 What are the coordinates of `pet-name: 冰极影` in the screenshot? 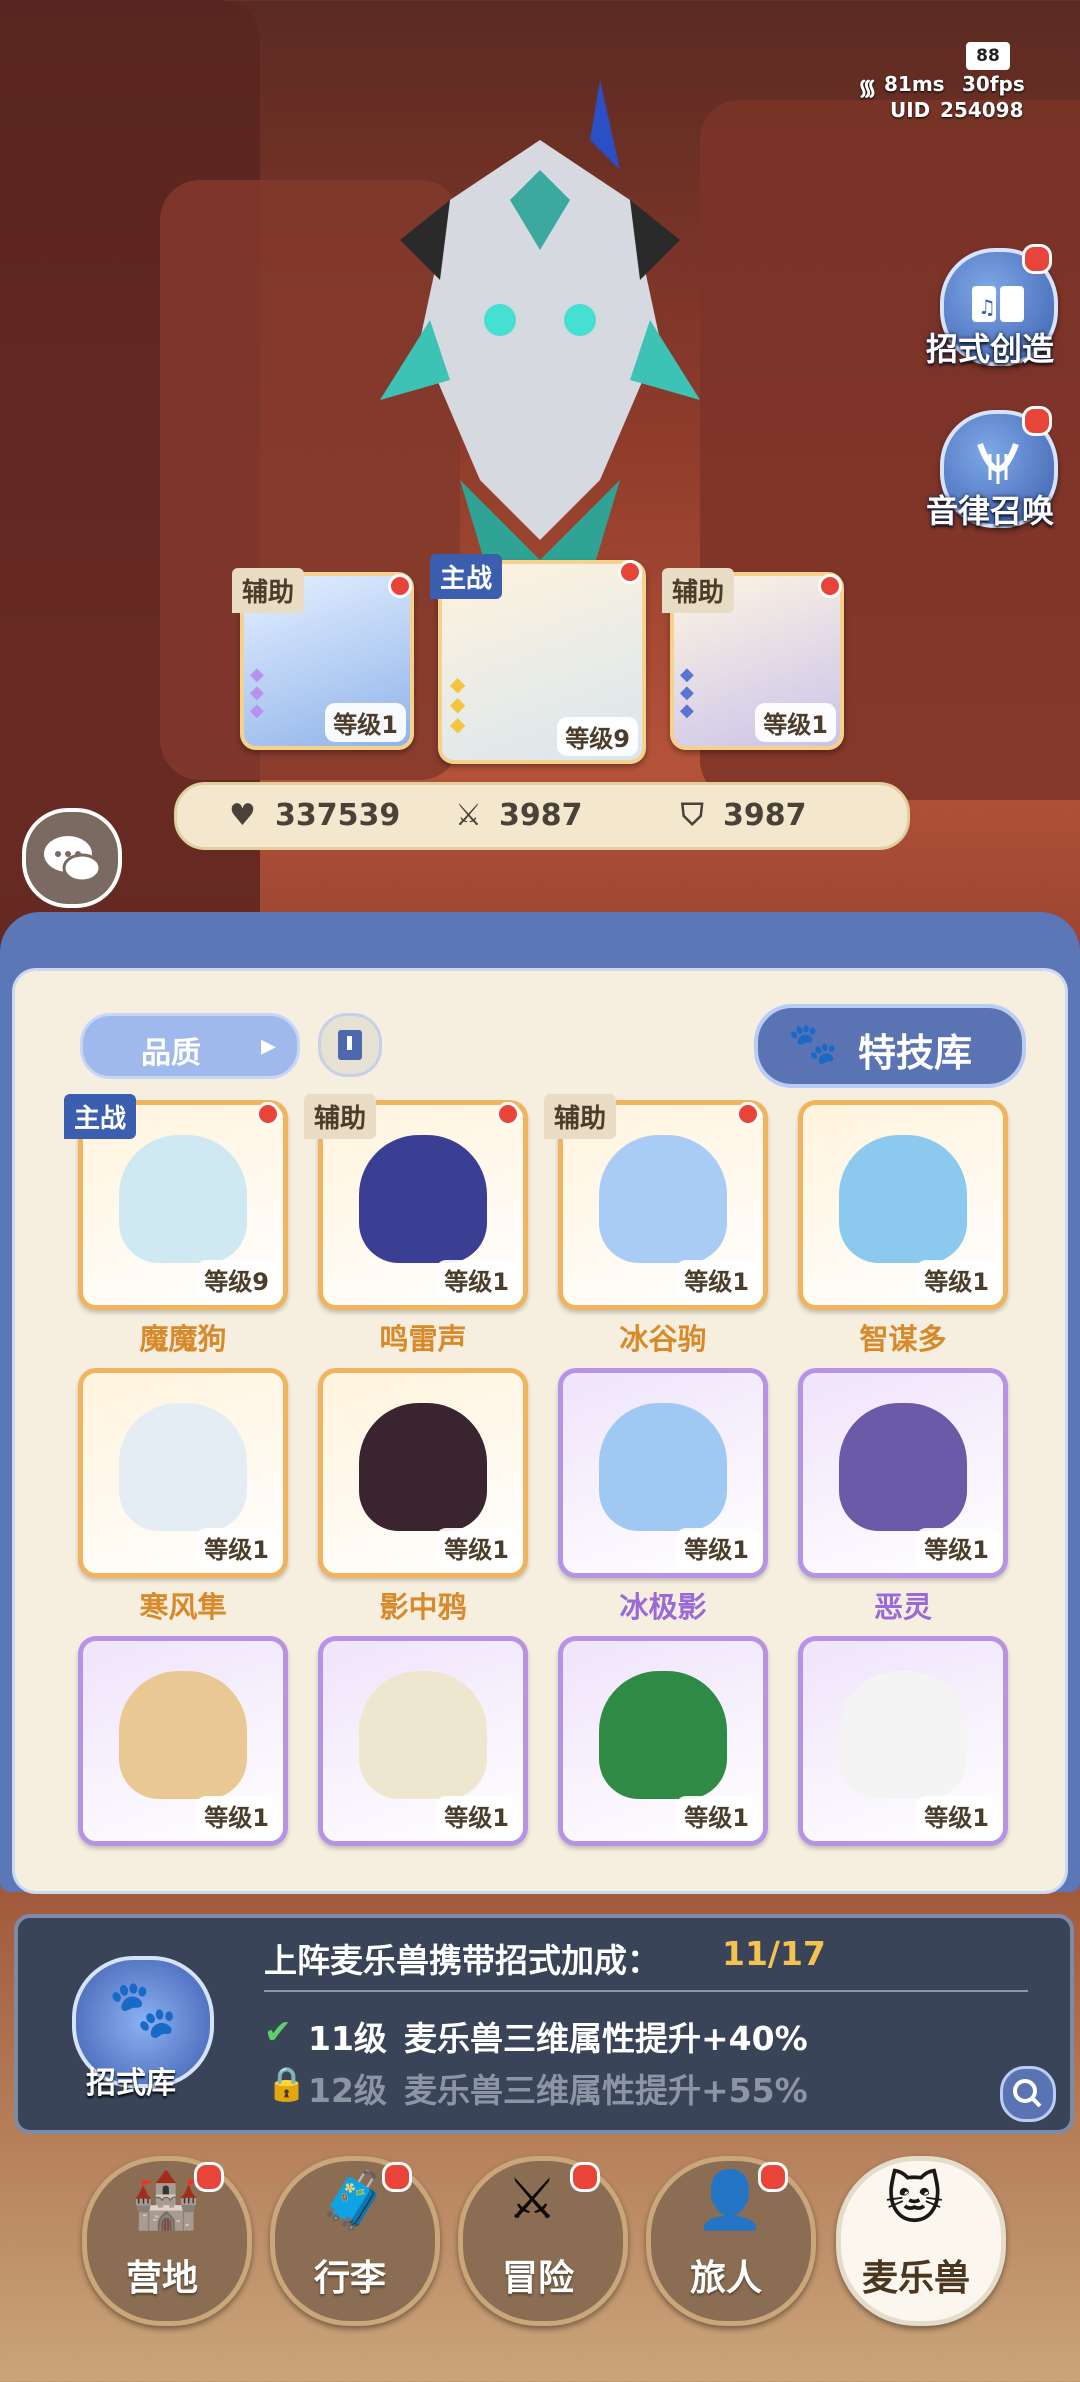 It's located at (663, 1607).